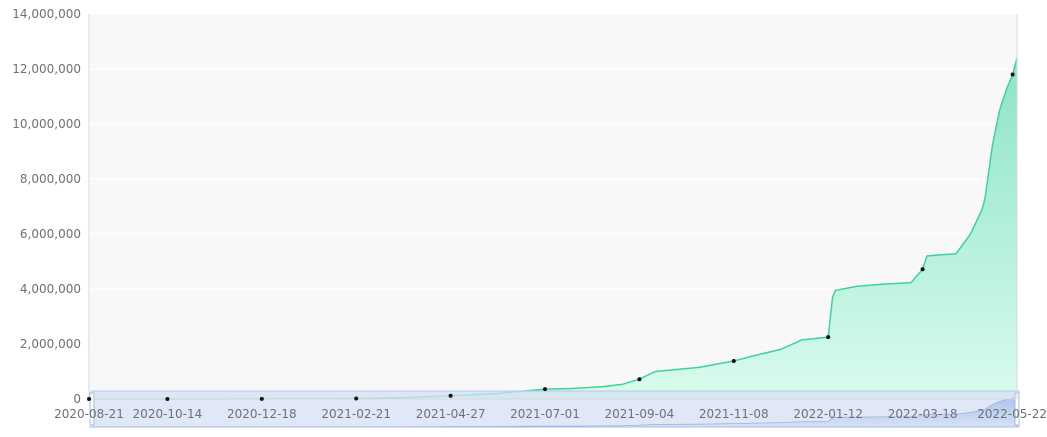  I want to click on y-tick-label: 12,000,000, so click(46, 69).